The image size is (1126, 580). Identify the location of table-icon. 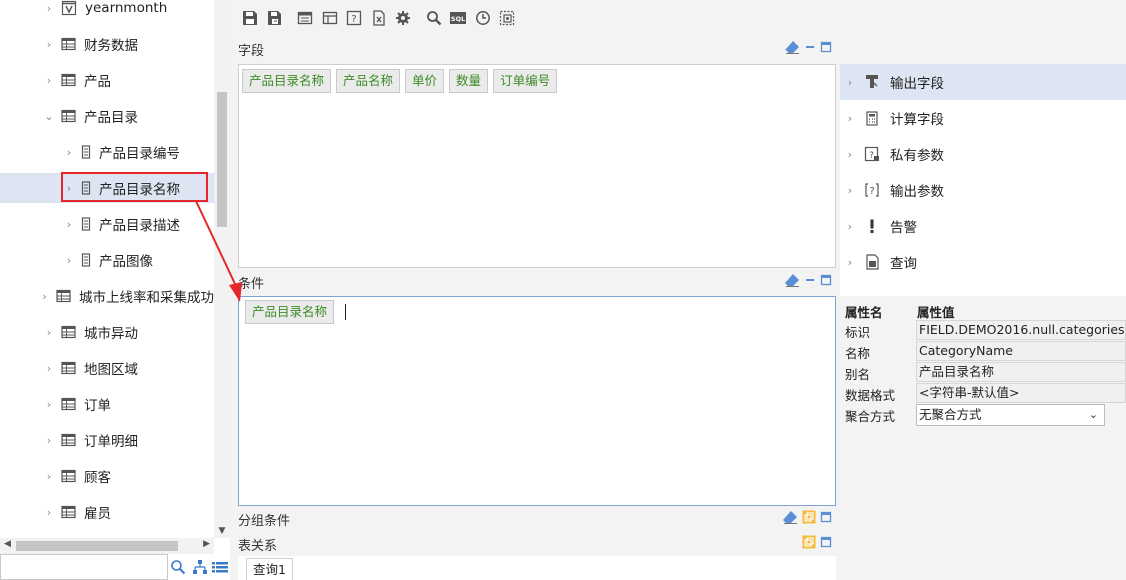
(68, 116).